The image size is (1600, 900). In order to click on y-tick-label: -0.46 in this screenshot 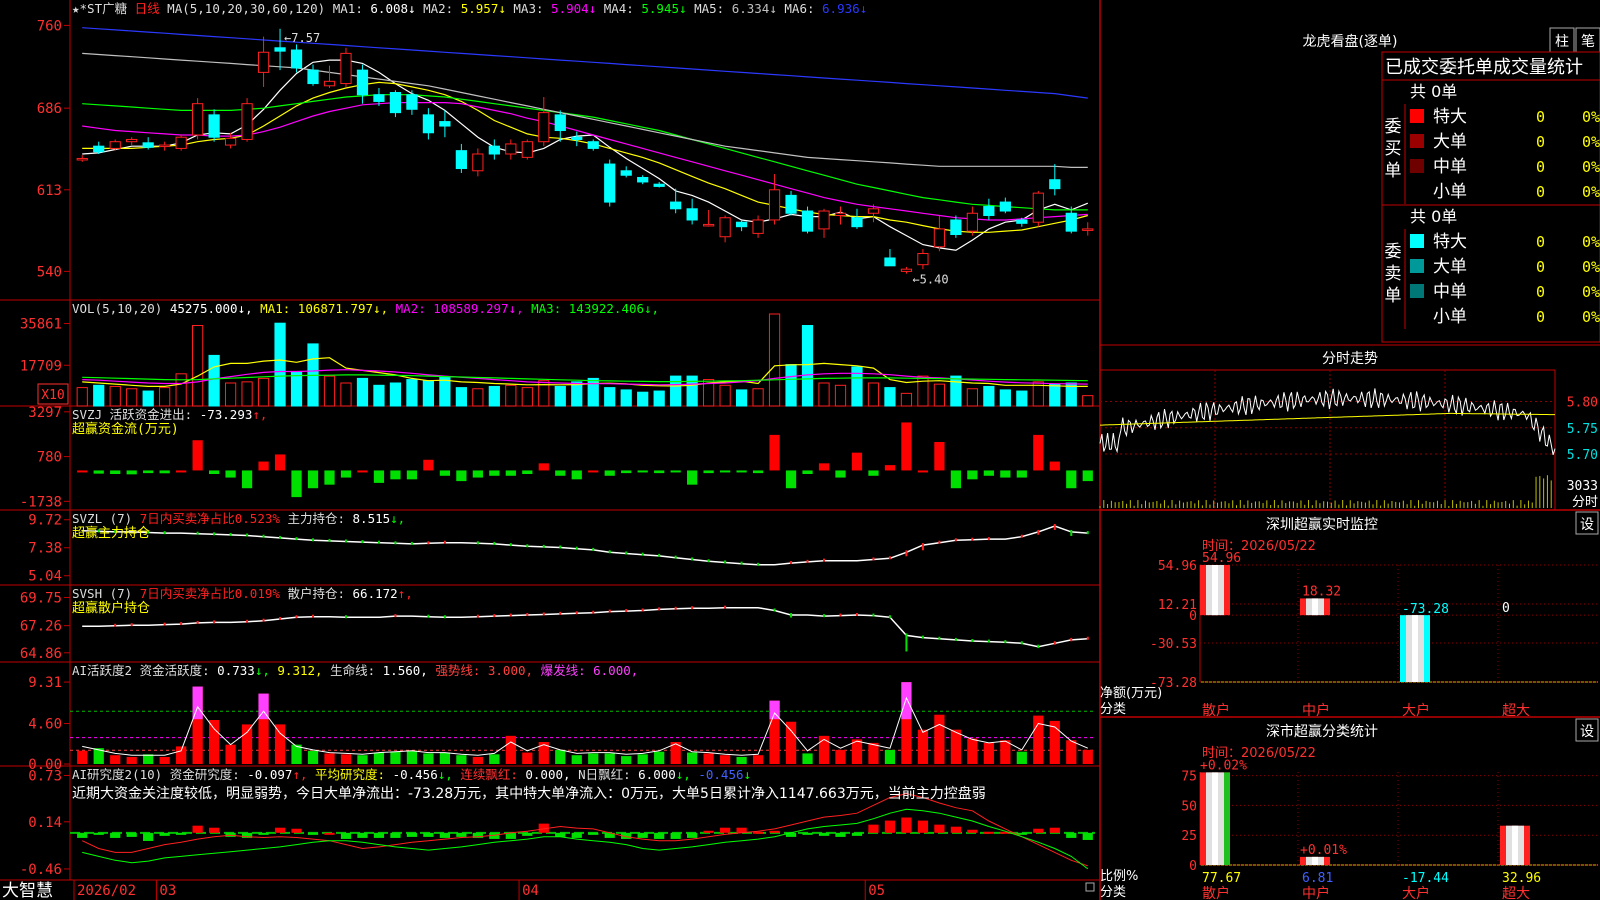, I will do `click(41, 870)`.